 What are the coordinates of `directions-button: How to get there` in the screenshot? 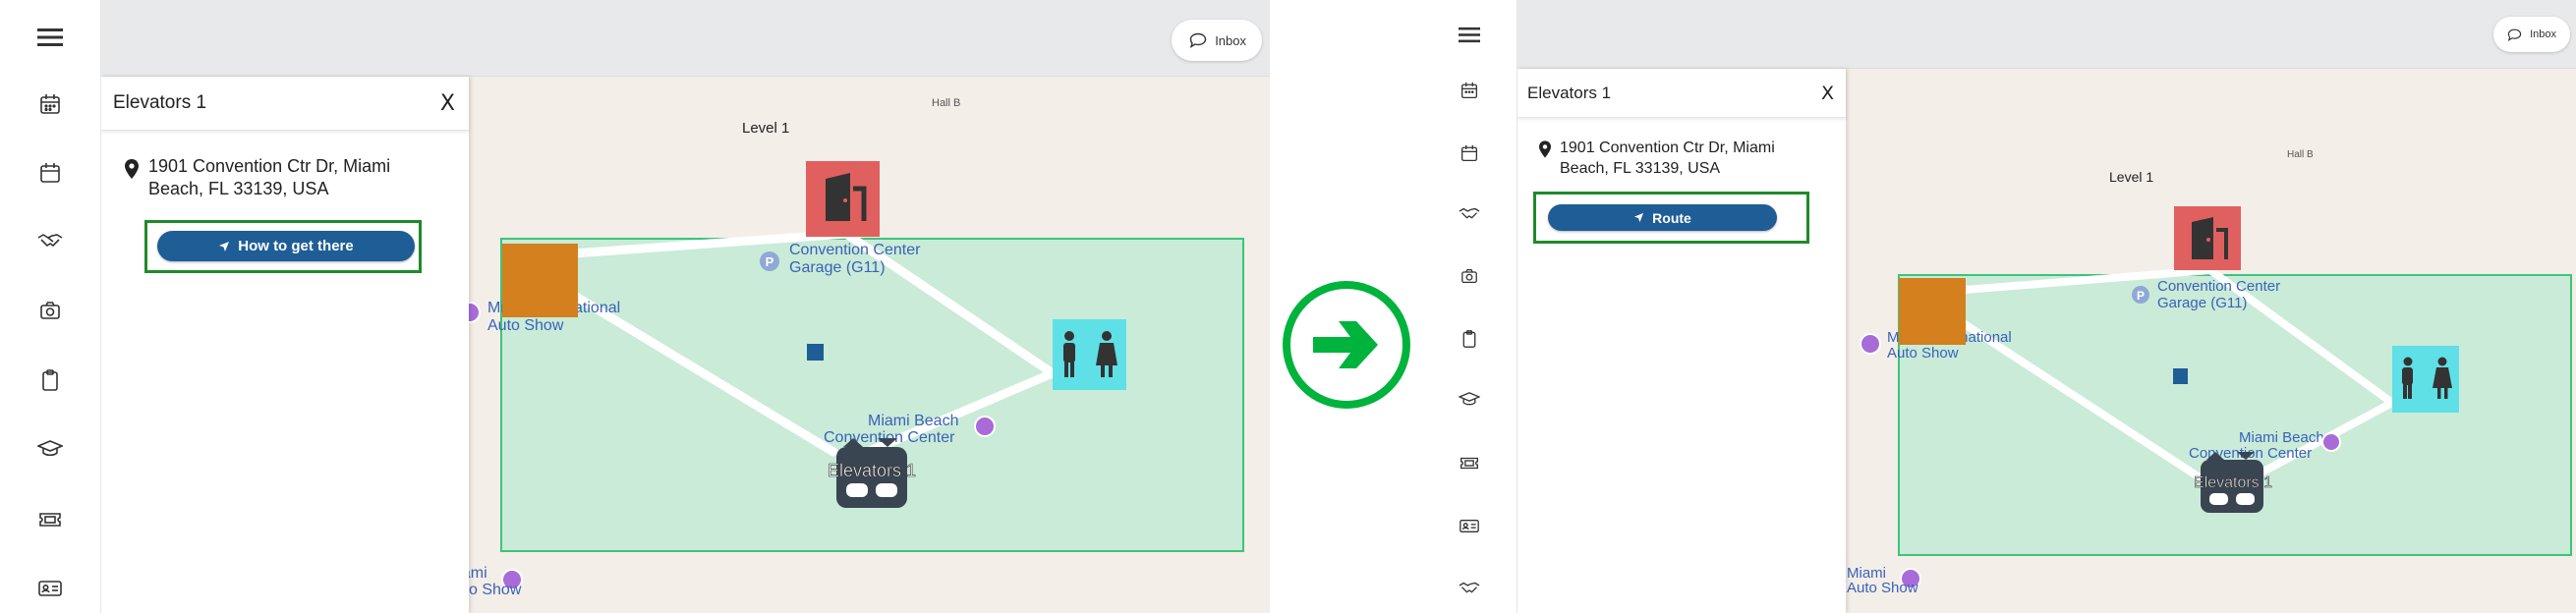 It's located at (286, 246).